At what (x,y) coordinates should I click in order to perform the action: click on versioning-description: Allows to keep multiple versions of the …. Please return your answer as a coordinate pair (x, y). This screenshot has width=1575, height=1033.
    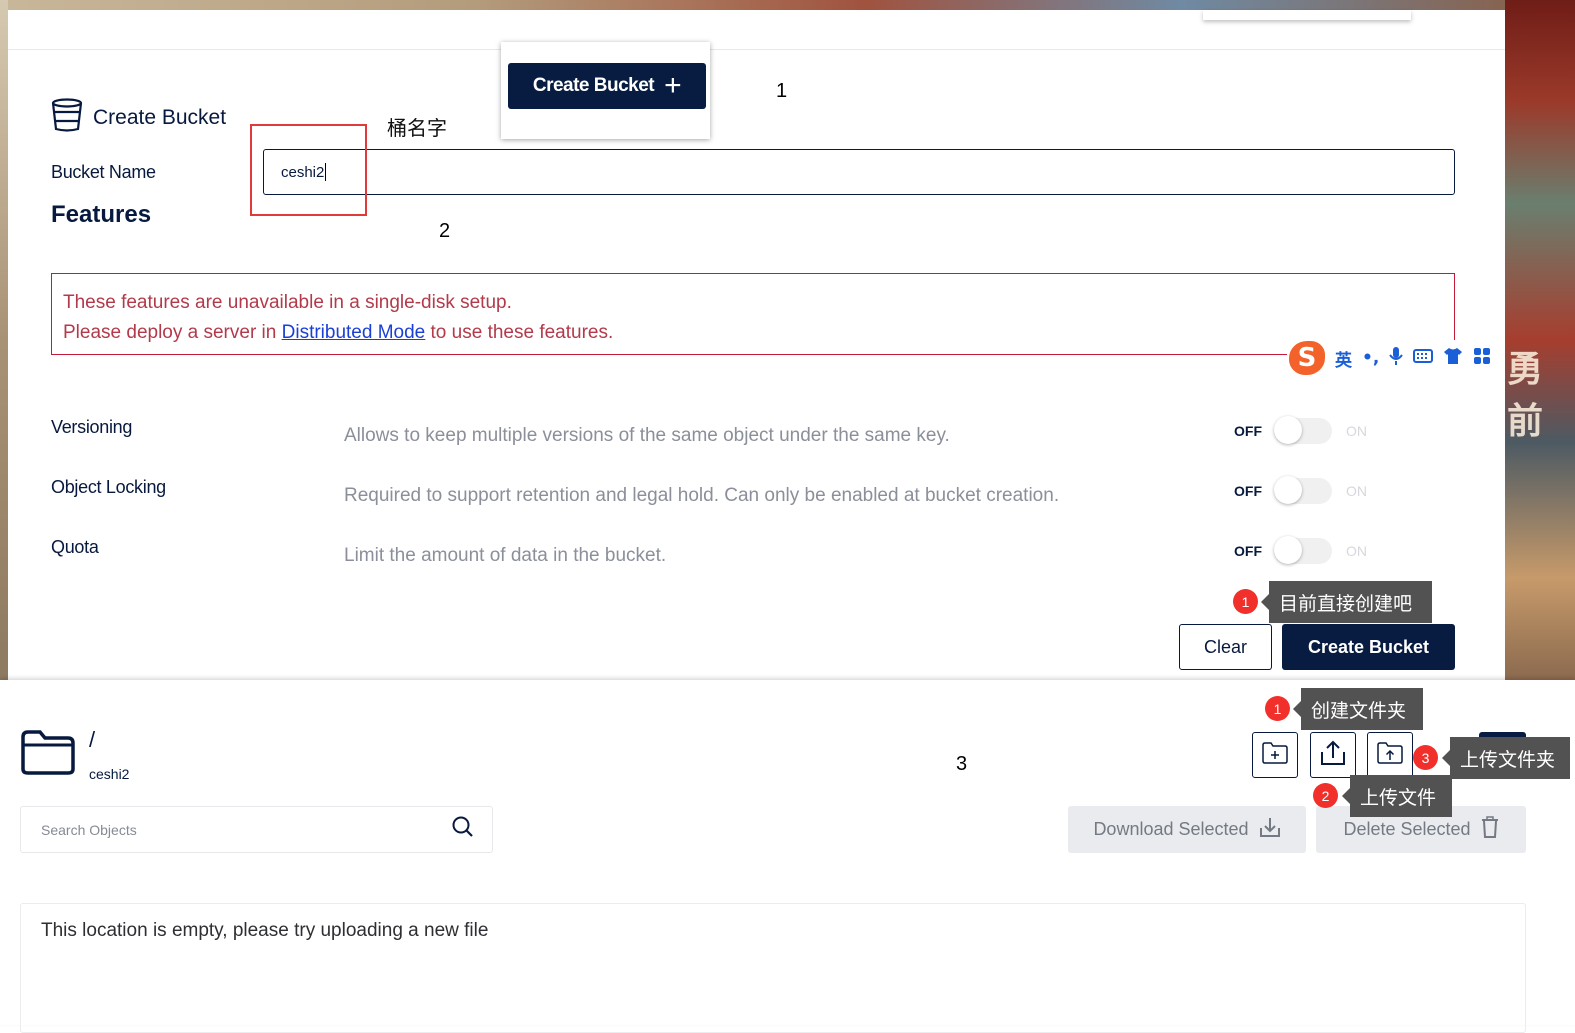
    Looking at the image, I should click on (647, 435).